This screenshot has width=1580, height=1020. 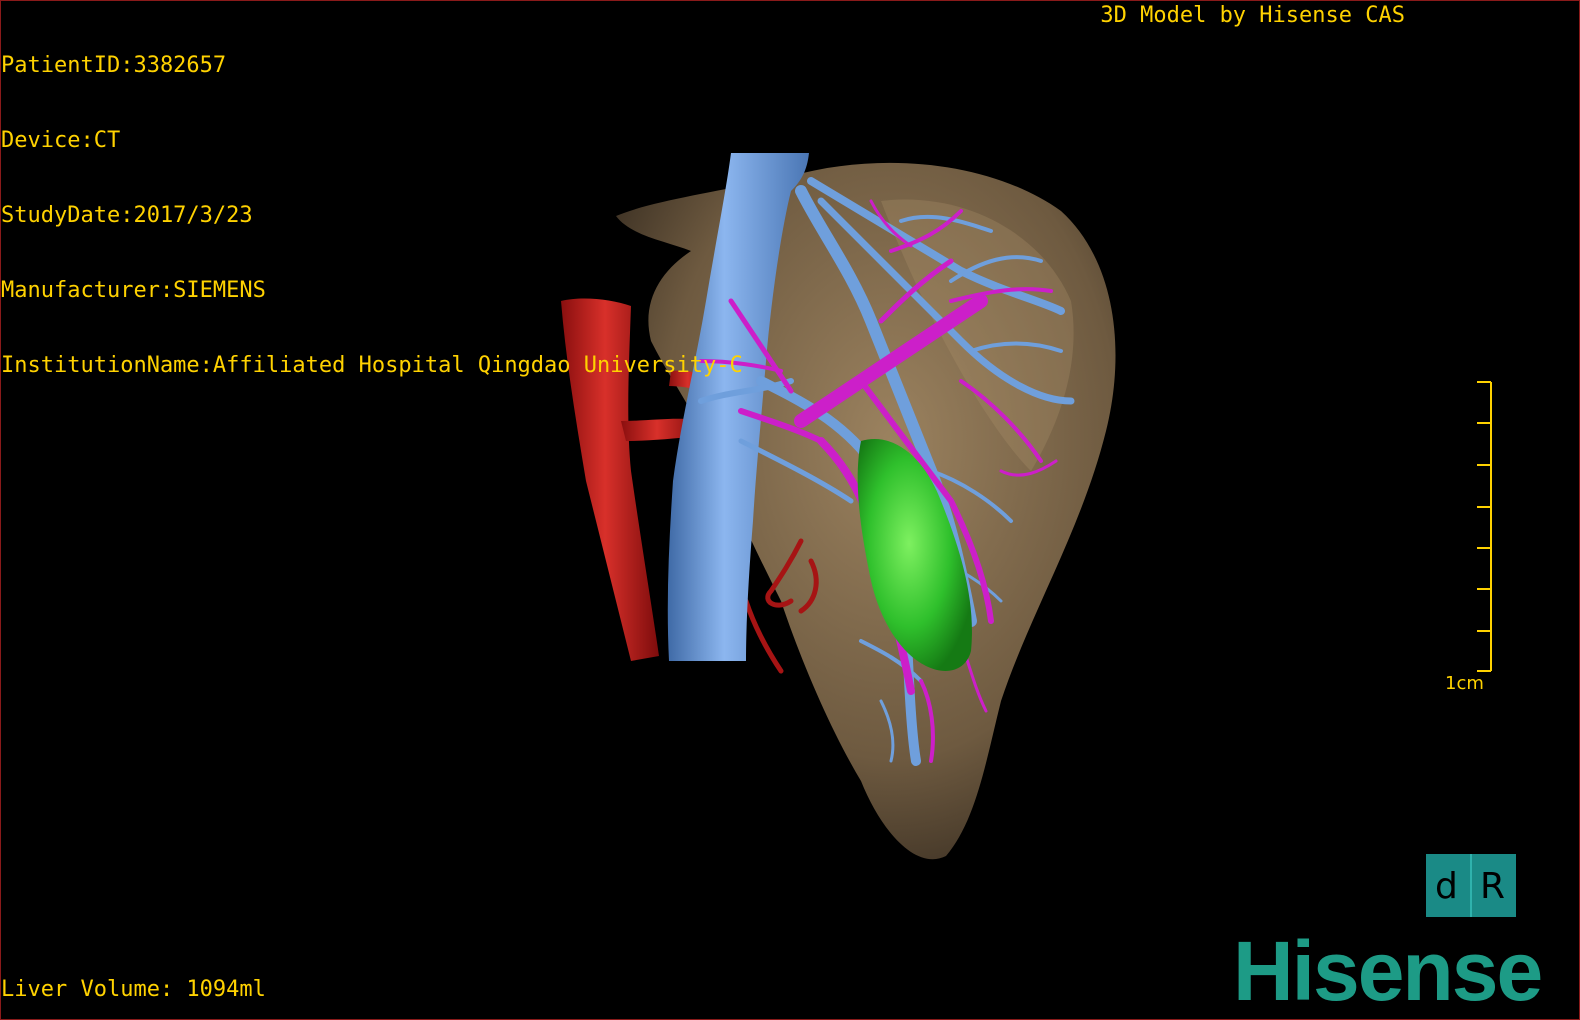 I want to click on hisense-logo: Hisense, so click(x=1388, y=967).